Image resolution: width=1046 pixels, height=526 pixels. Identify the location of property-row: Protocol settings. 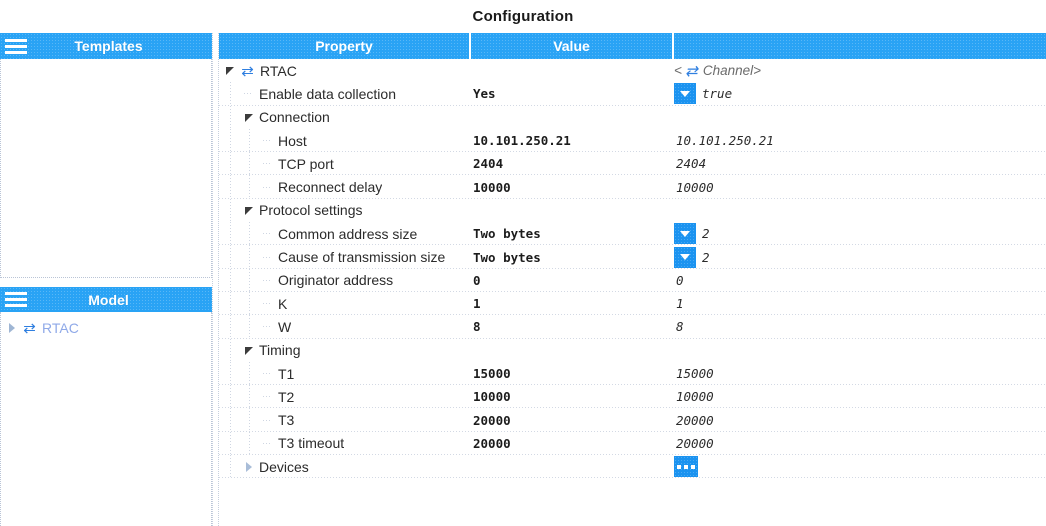
(632, 210).